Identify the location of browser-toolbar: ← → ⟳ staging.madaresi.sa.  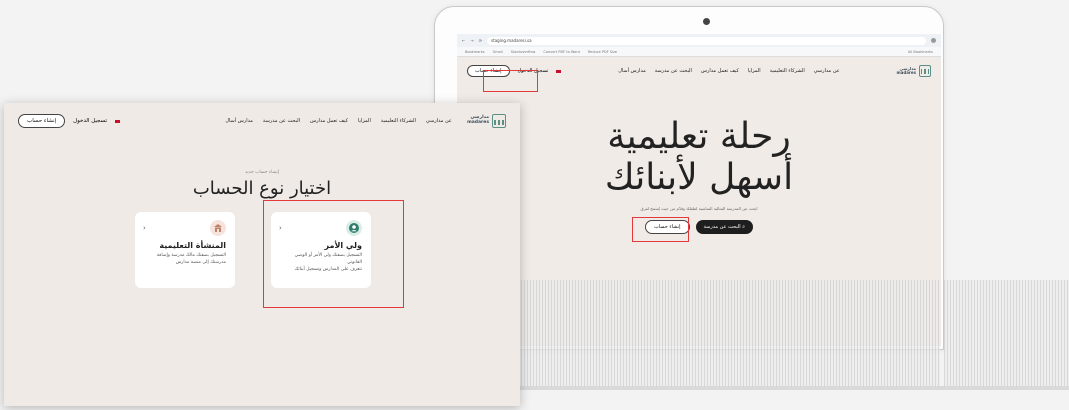
(699, 40).